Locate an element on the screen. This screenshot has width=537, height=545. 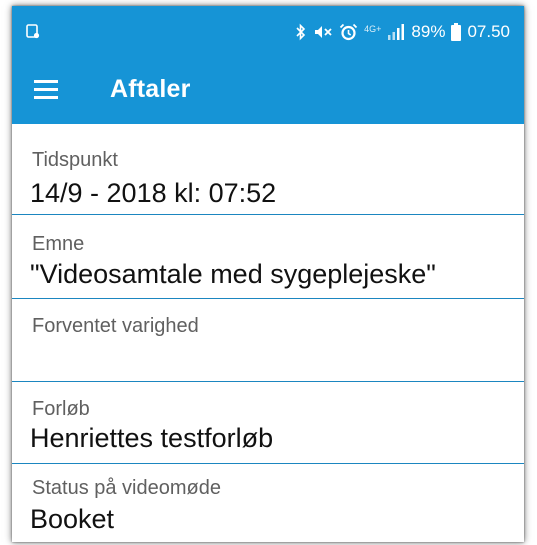
signal-icon is located at coordinates (396, 32).